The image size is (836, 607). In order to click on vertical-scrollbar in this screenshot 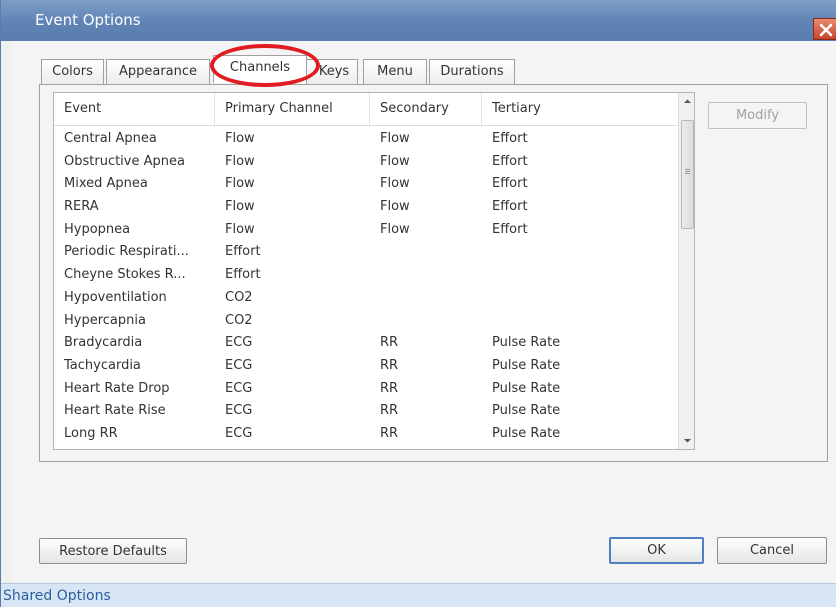, I will do `click(686, 271)`.